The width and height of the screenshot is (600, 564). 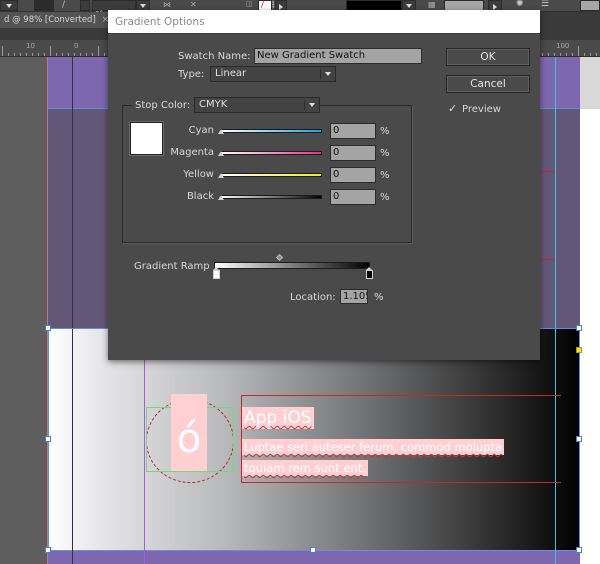 I want to click on live-corner-handle, so click(x=579, y=350).